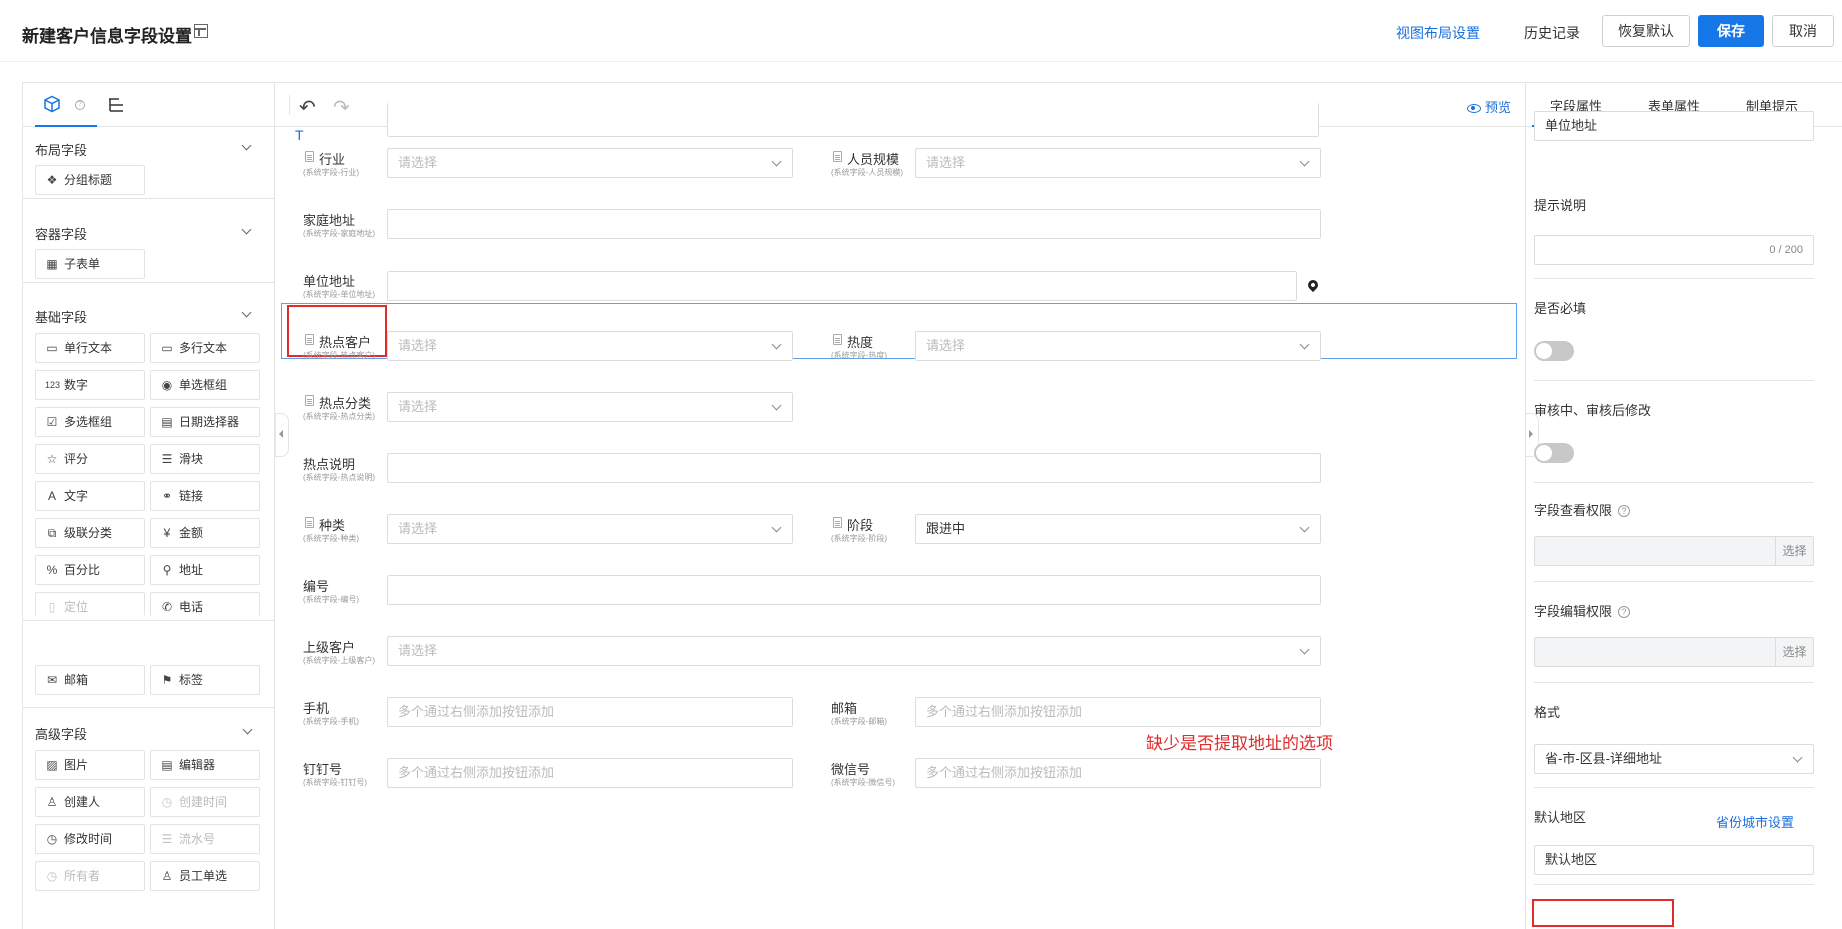 Image resolution: width=1842 pixels, height=929 pixels. I want to click on palette-item-cascade: ⧉ 级联分类, so click(90, 533).